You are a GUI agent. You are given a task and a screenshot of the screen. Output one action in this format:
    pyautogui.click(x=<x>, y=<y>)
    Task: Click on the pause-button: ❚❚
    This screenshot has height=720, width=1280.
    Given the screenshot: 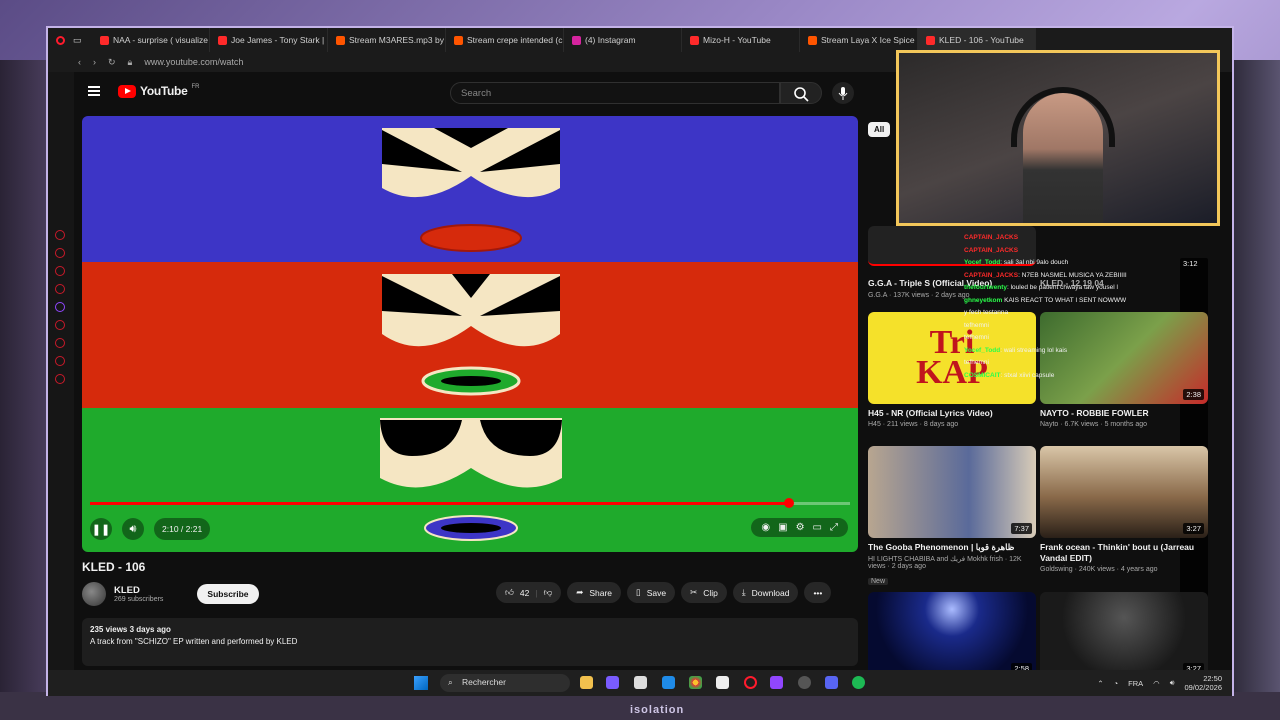 What is the action you would take?
    pyautogui.click(x=101, y=529)
    